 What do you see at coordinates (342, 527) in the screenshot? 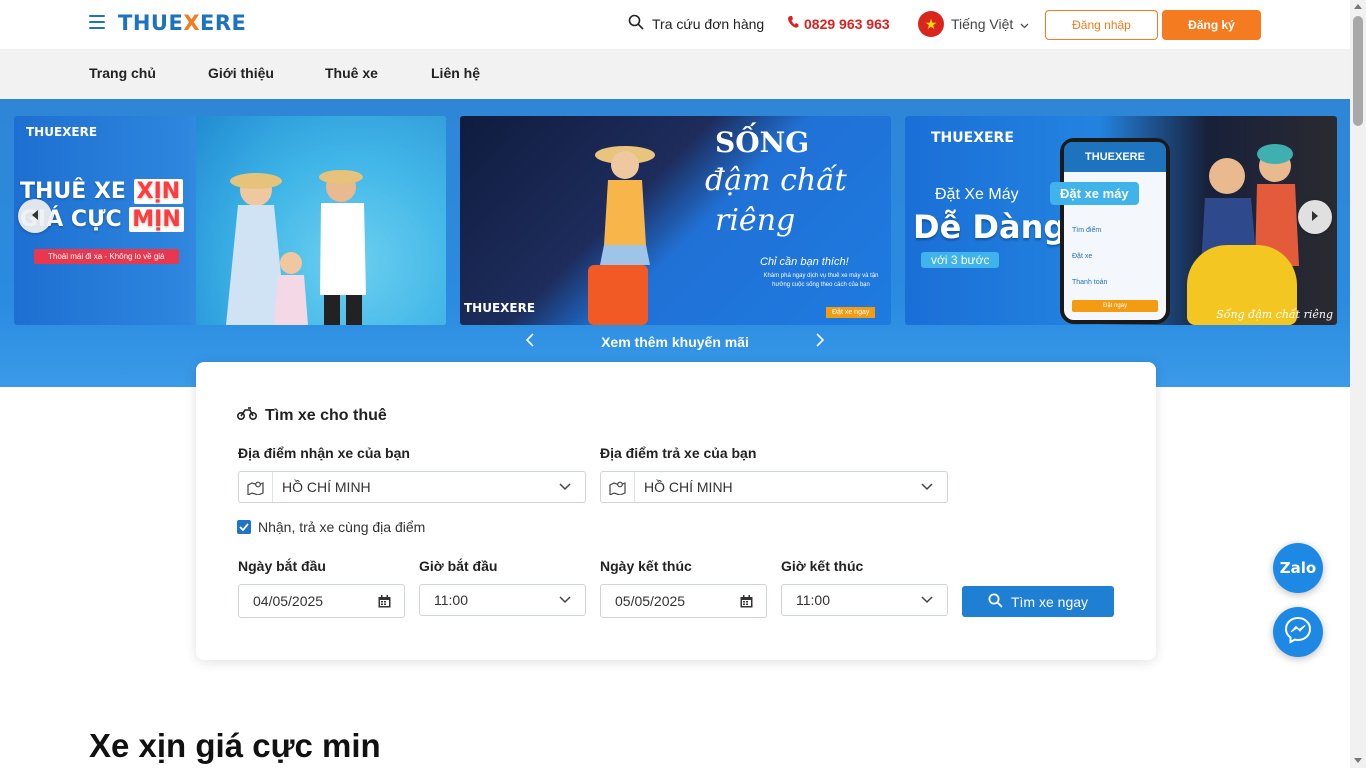
I see `same-location-label: Nhận, trả xe cùng địa điểm` at bounding box center [342, 527].